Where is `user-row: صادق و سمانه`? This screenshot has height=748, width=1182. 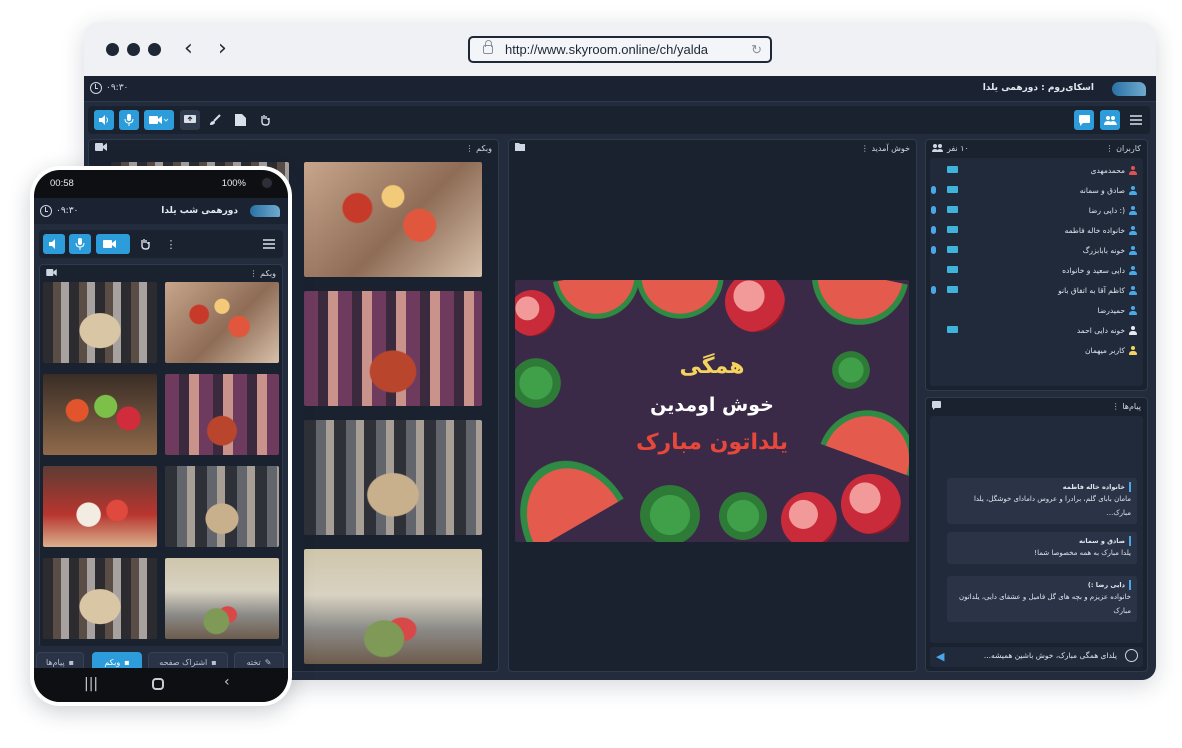 user-row: صادق و سمانه is located at coordinates (1032, 190).